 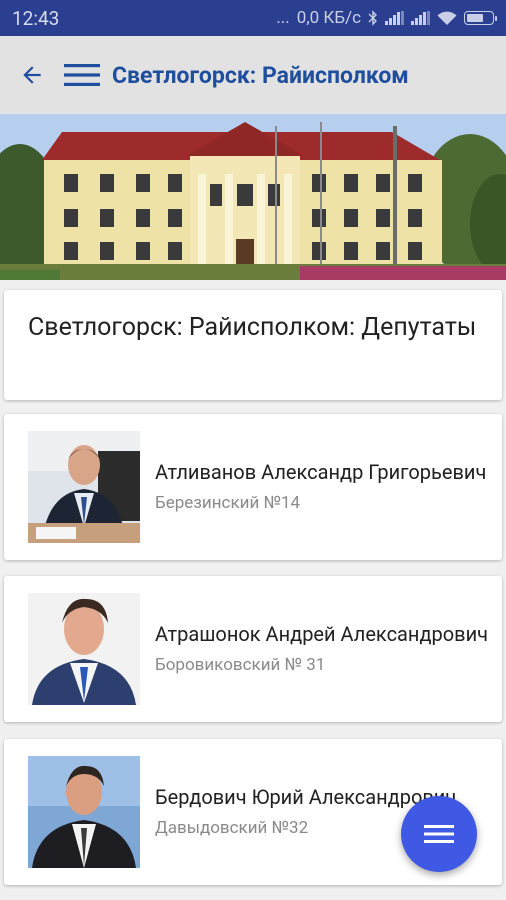 I want to click on section-header-card: Светлогорск: Райисполком: Депутаты, so click(x=253, y=345).